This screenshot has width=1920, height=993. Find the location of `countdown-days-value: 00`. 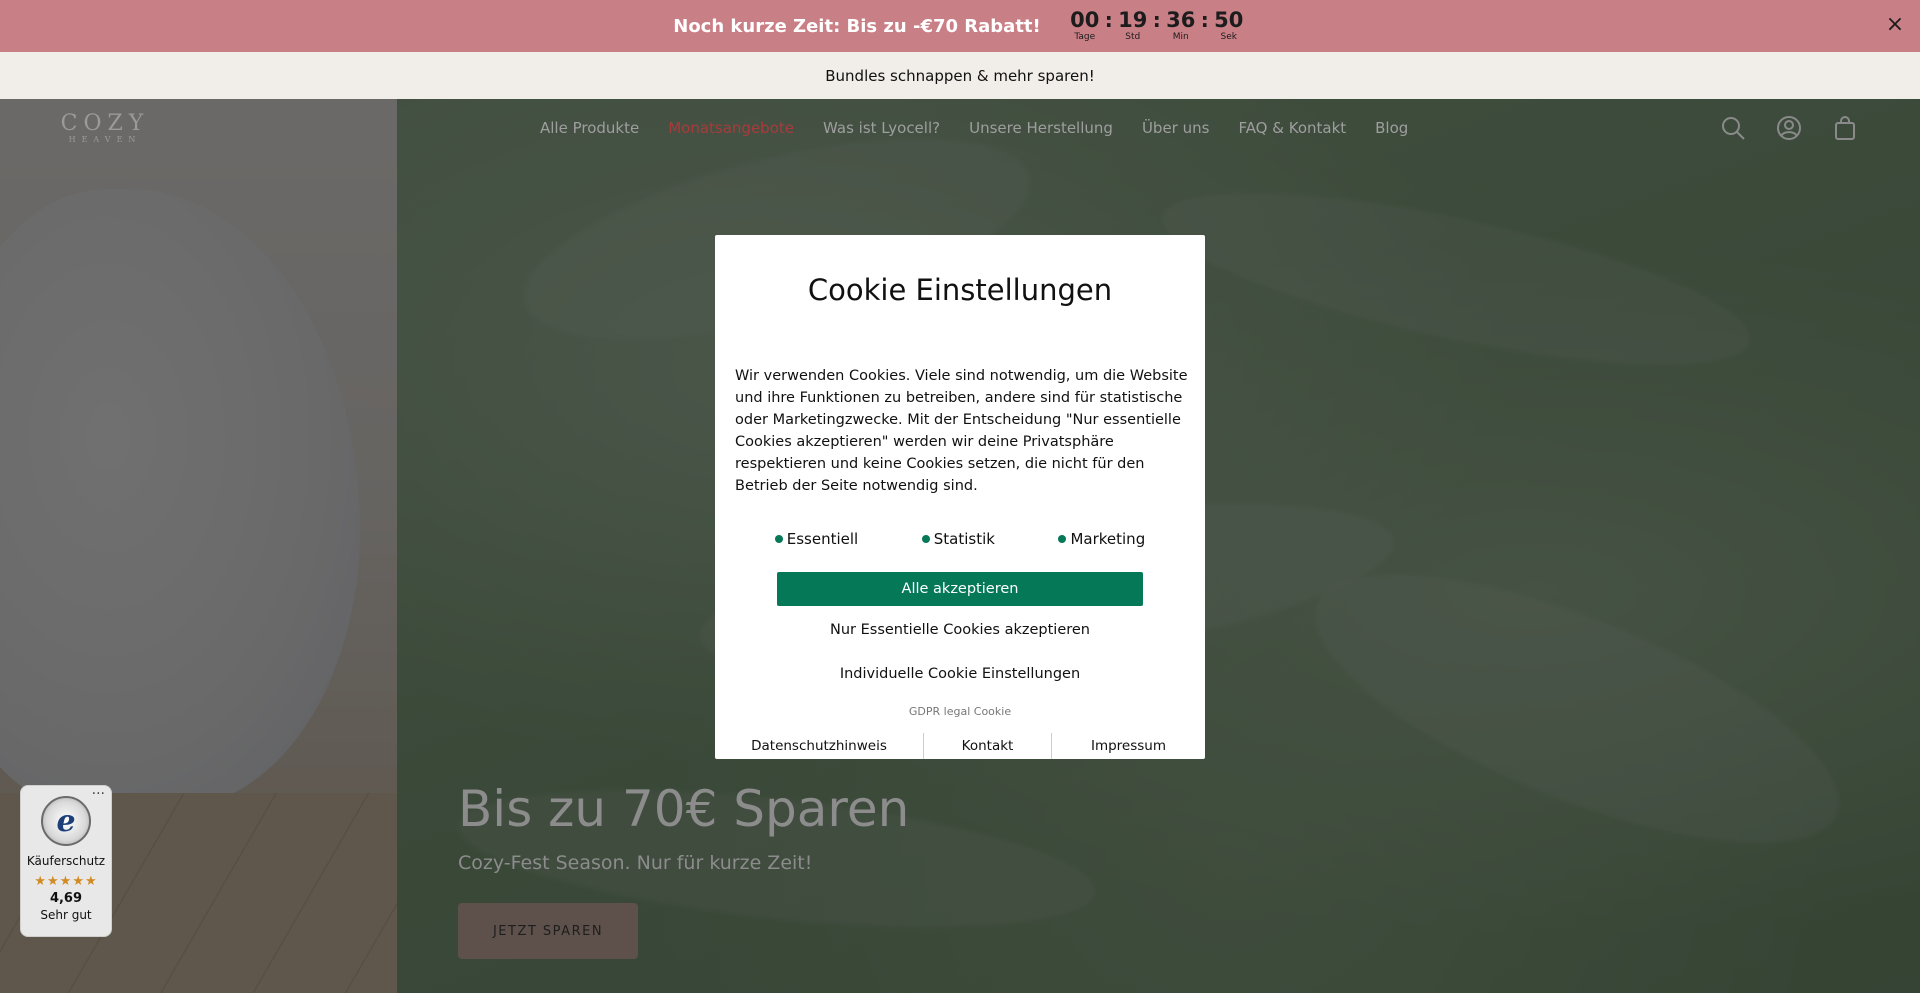

countdown-days-value: 00 is located at coordinates (1085, 20).